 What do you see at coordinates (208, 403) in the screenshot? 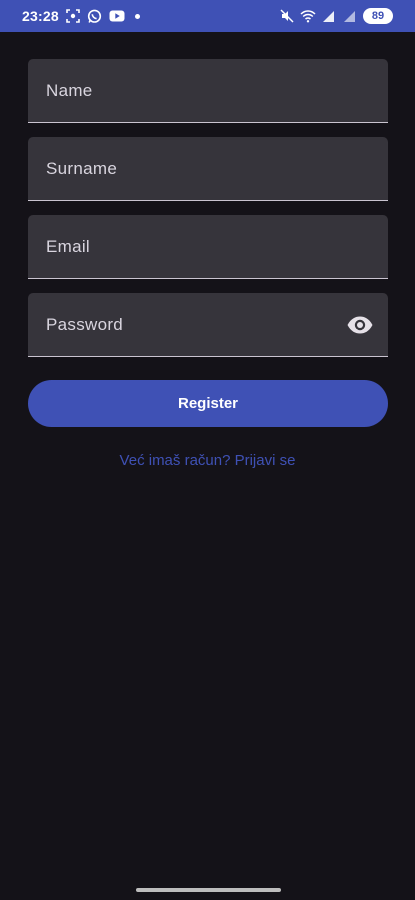
I see `register-button: Register` at bounding box center [208, 403].